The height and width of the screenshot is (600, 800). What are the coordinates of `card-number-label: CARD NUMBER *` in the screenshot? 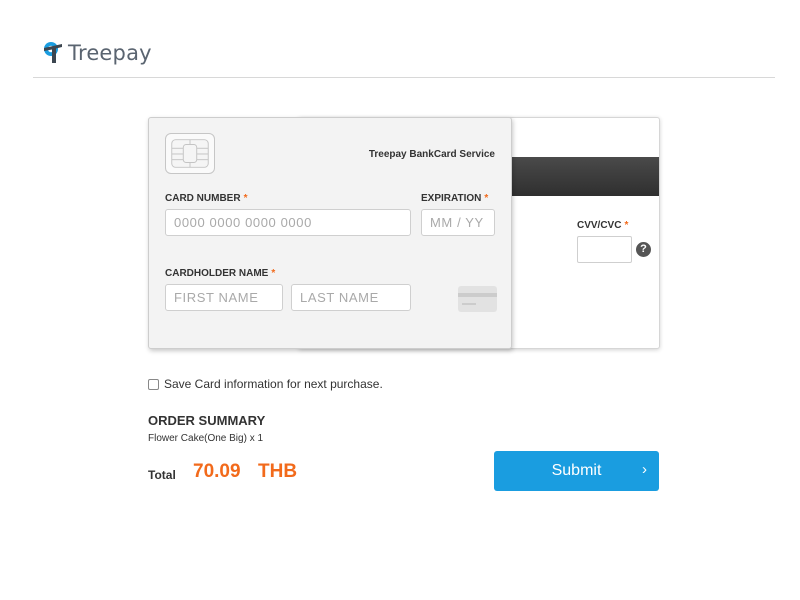 It's located at (206, 198).